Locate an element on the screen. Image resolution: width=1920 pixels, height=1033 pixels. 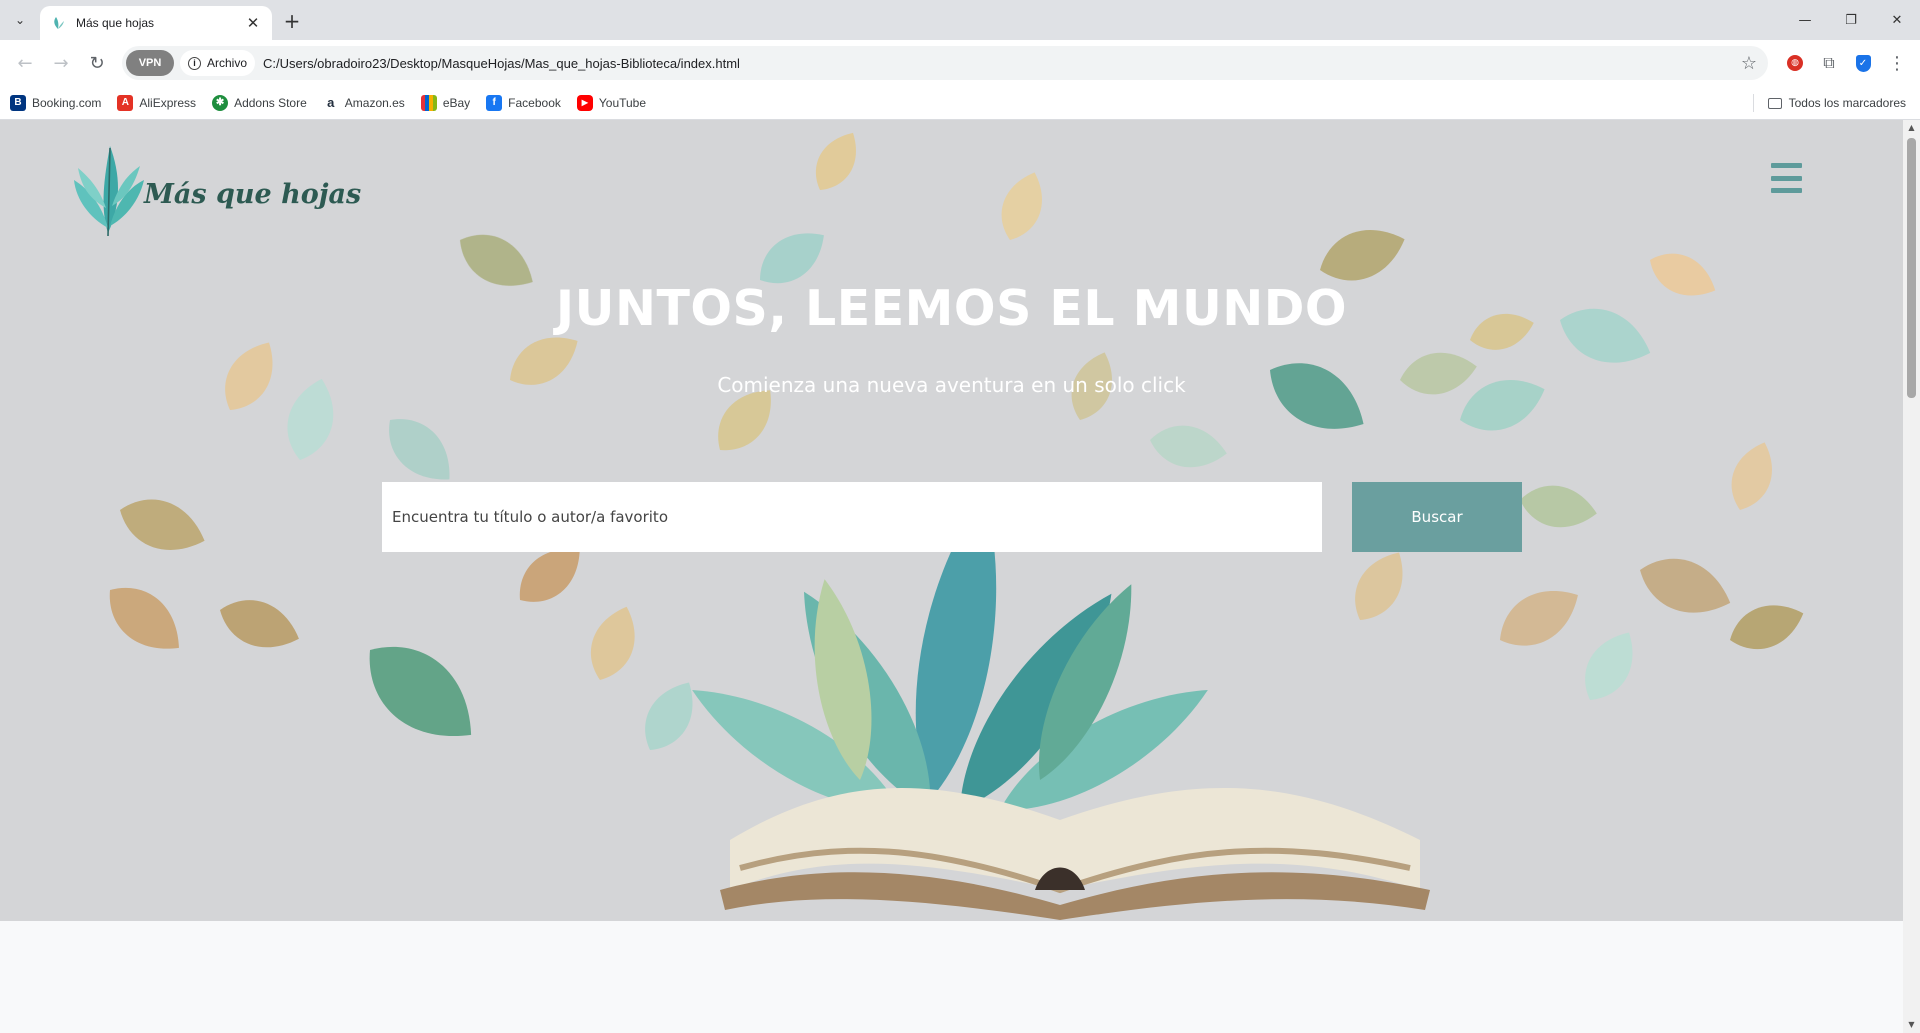
chevron-down-icon: ⌄ is located at coordinates (20, 20).